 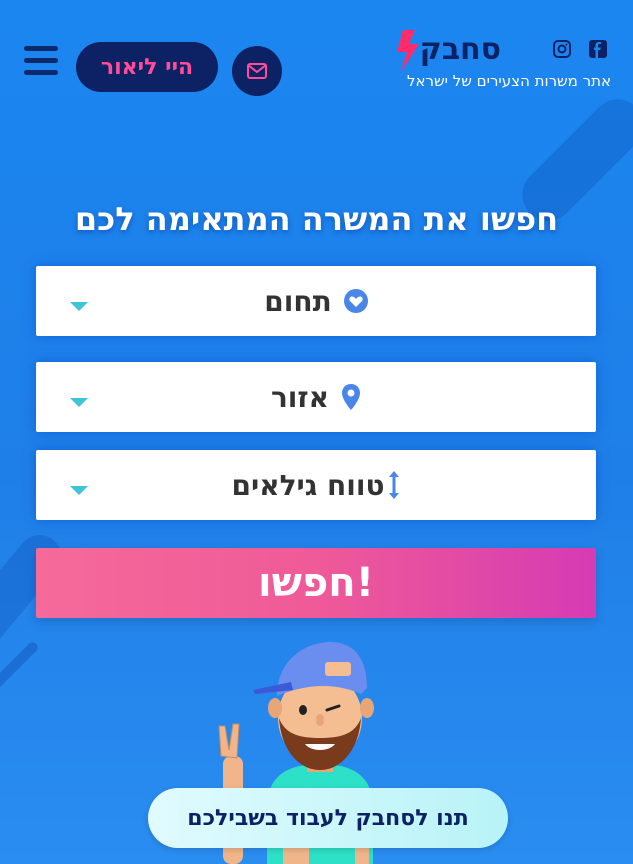 What do you see at coordinates (41, 61) in the screenshot?
I see `menu-hamburger-icon` at bounding box center [41, 61].